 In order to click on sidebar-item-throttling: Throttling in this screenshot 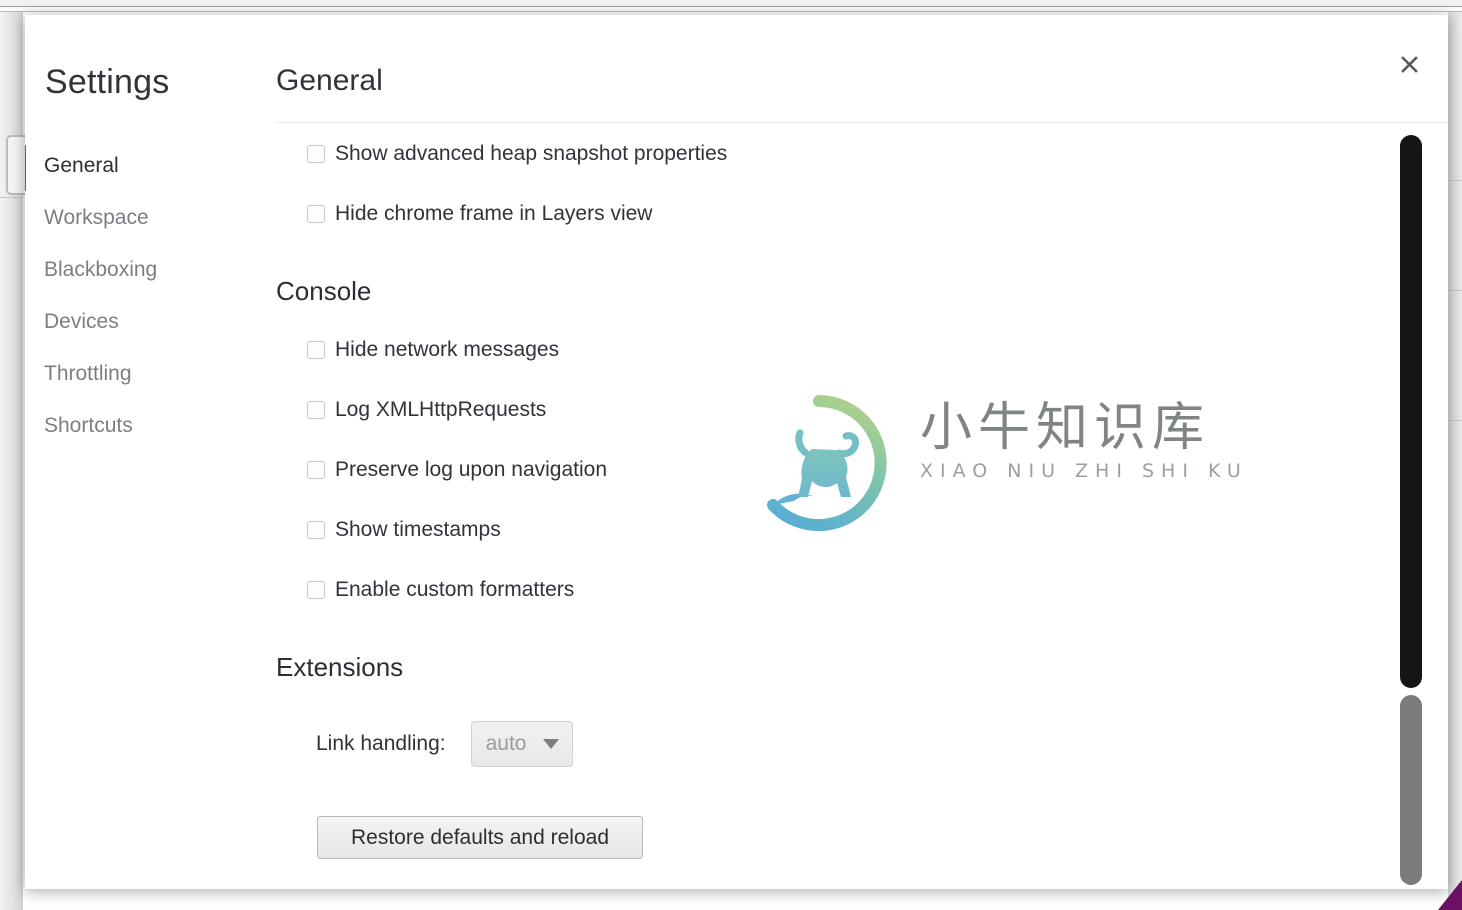, I will do `click(135, 374)`.